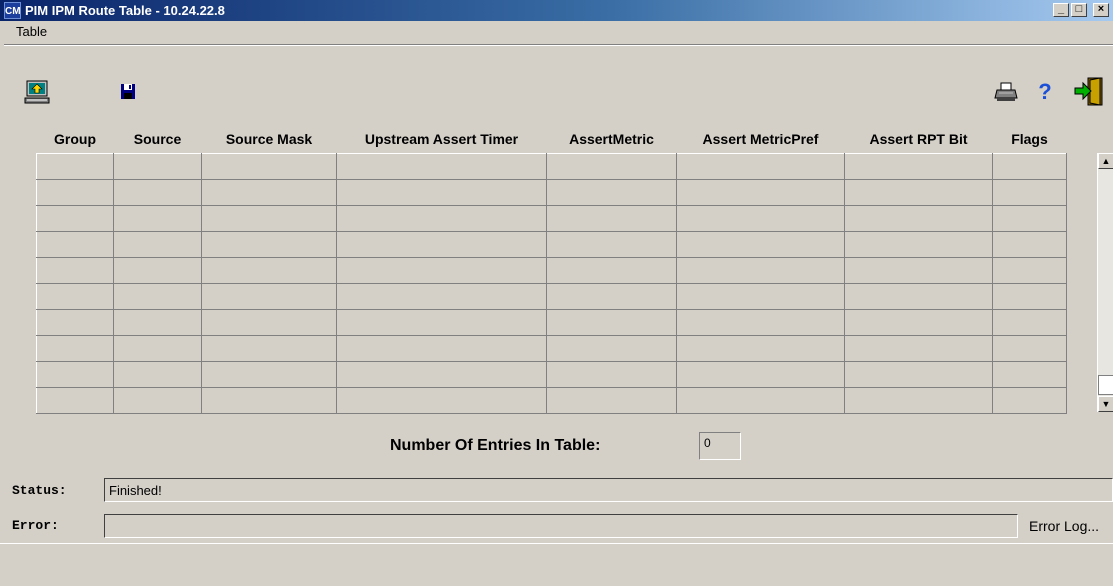 Image resolution: width=1113 pixels, height=586 pixels. What do you see at coordinates (1105, 404) in the screenshot?
I see `scroll-down-button: ▼` at bounding box center [1105, 404].